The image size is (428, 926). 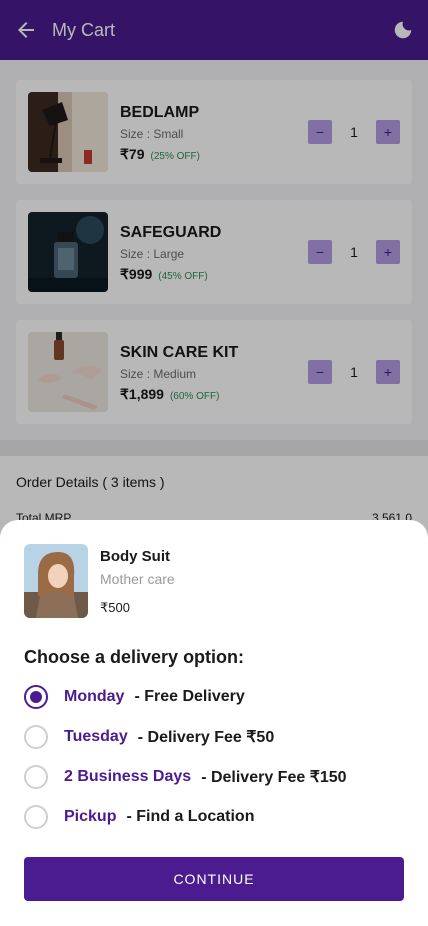 What do you see at coordinates (90, 816) in the screenshot?
I see `delivery-option-day: Pickup` at bounding box center [90, 816].